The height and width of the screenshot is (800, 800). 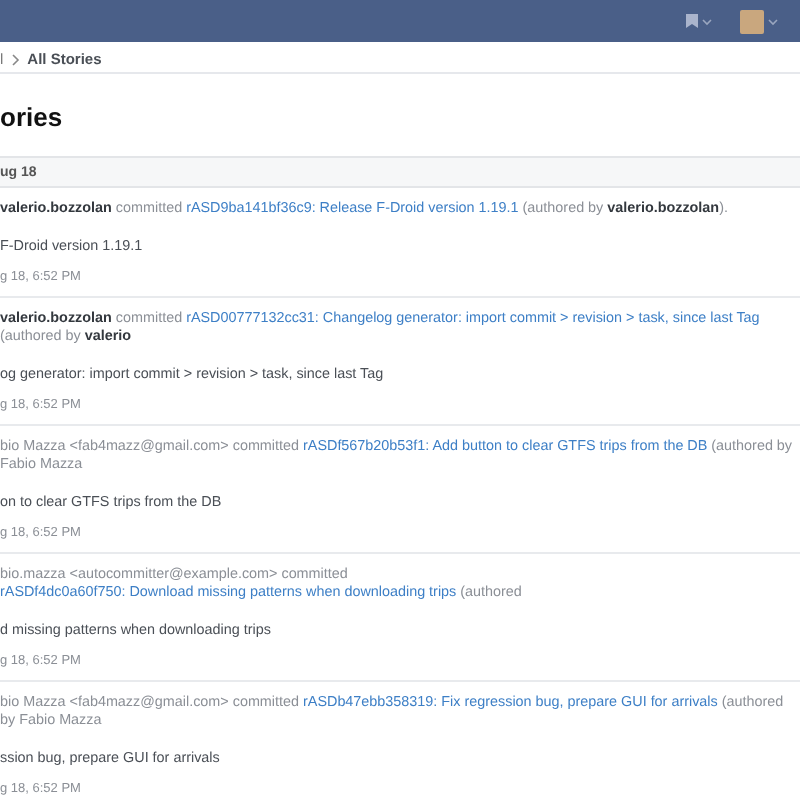 What do you see at coordinates (752, 21) in the screenshot?
I see `avatar-icon` at bounding box center [752, 21].